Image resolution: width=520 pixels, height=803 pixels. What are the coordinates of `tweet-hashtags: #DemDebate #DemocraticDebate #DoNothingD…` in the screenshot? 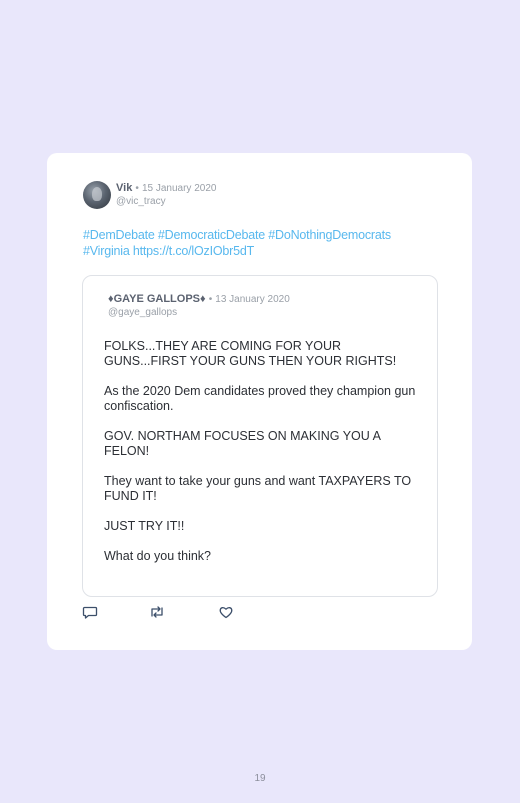 It's located at (263, 236).